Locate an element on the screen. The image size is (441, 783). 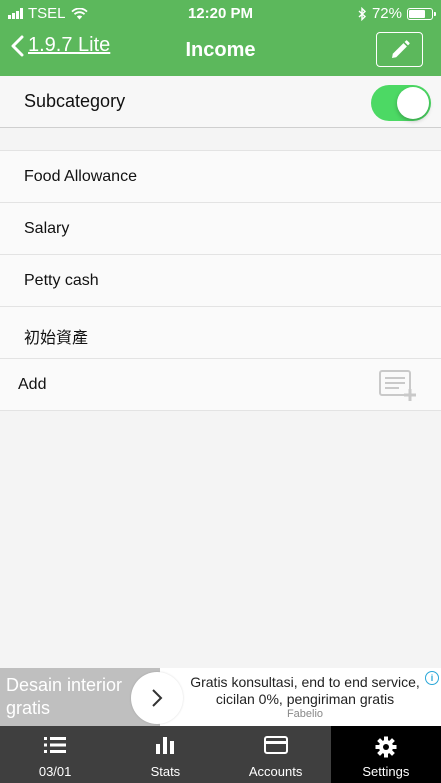
tab-stats: Stats is located at coordinates (165, 754).